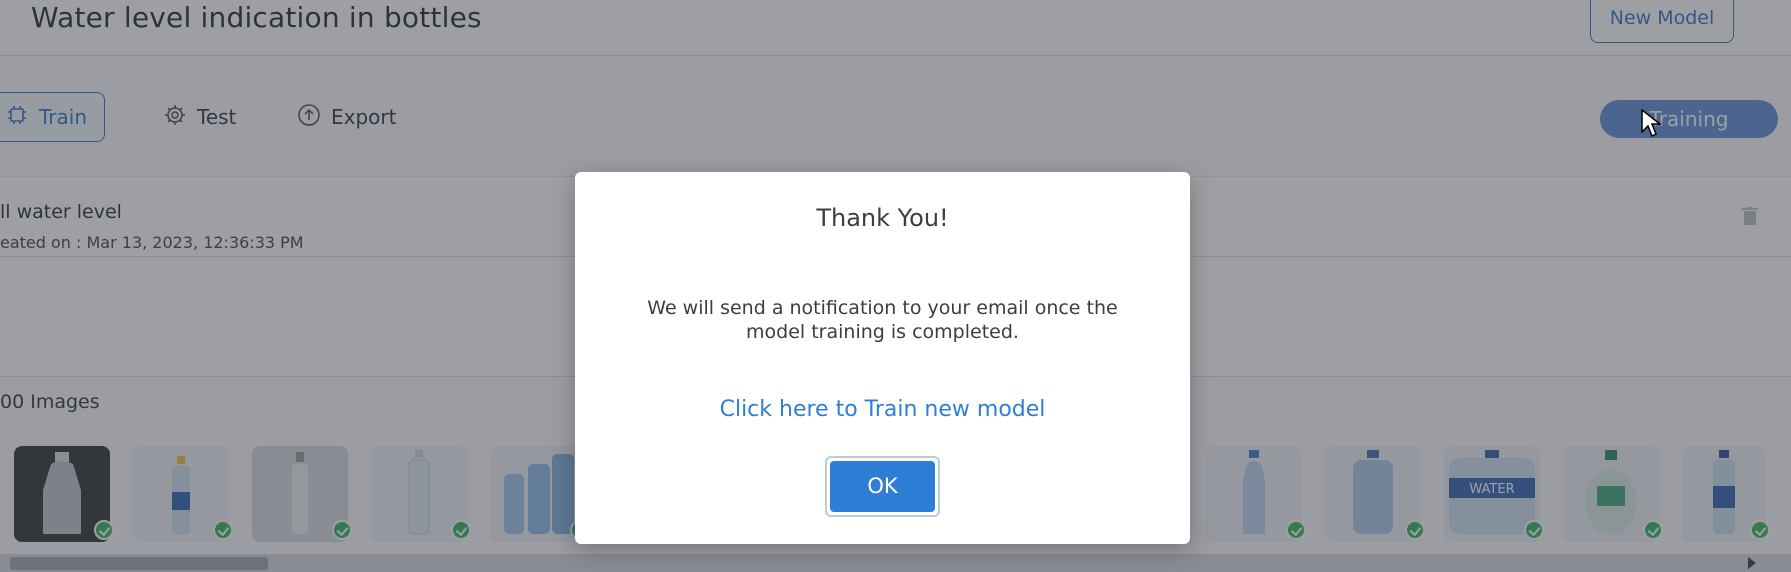  I want to click on mouse-cursor-icon, so click(1651, 123).